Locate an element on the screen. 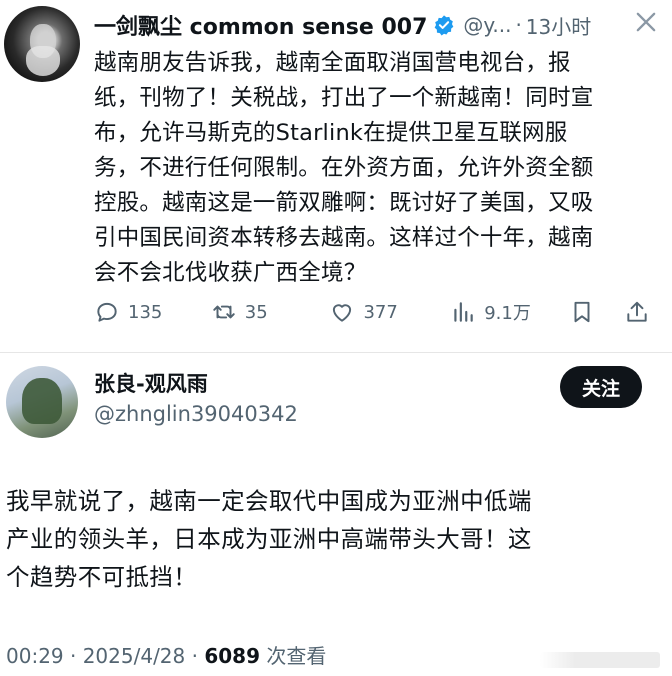  post-time: 13小时 is located at coordinates (558, 25).